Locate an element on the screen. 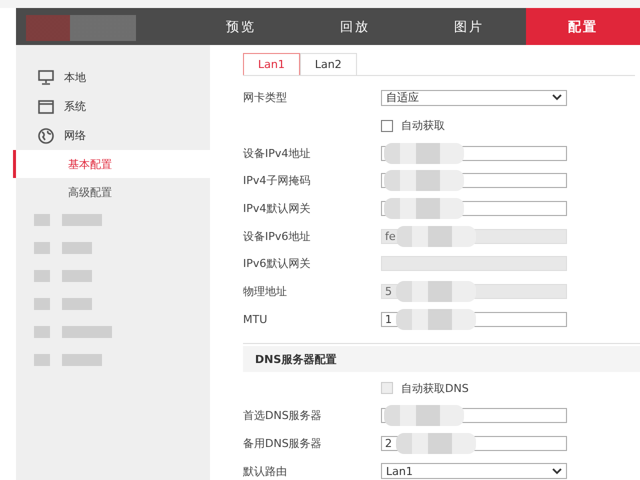 The image size is (640, 480). field-label: IPv4默认网关 is located at coordinates (277, 208).